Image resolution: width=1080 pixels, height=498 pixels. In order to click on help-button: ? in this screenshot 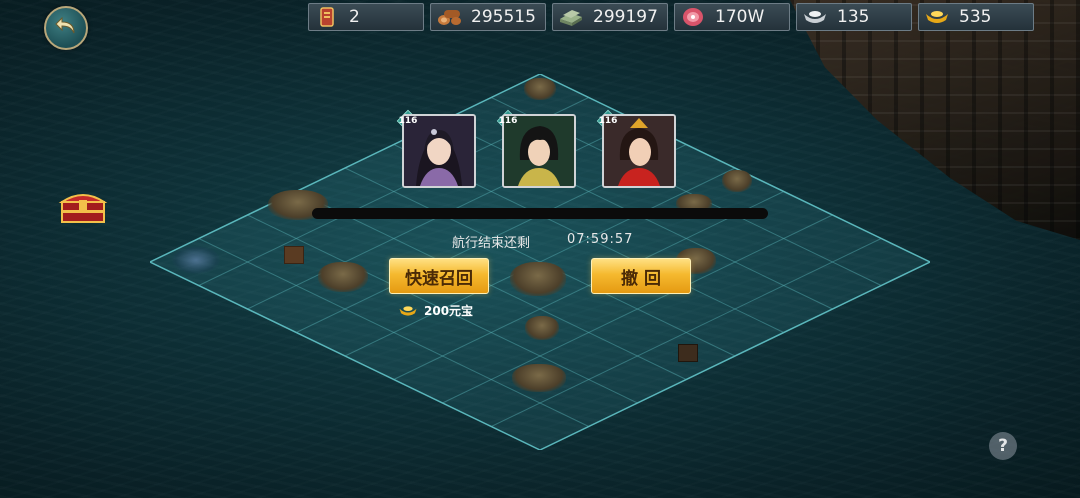, I will do `click(1003, 446)`.